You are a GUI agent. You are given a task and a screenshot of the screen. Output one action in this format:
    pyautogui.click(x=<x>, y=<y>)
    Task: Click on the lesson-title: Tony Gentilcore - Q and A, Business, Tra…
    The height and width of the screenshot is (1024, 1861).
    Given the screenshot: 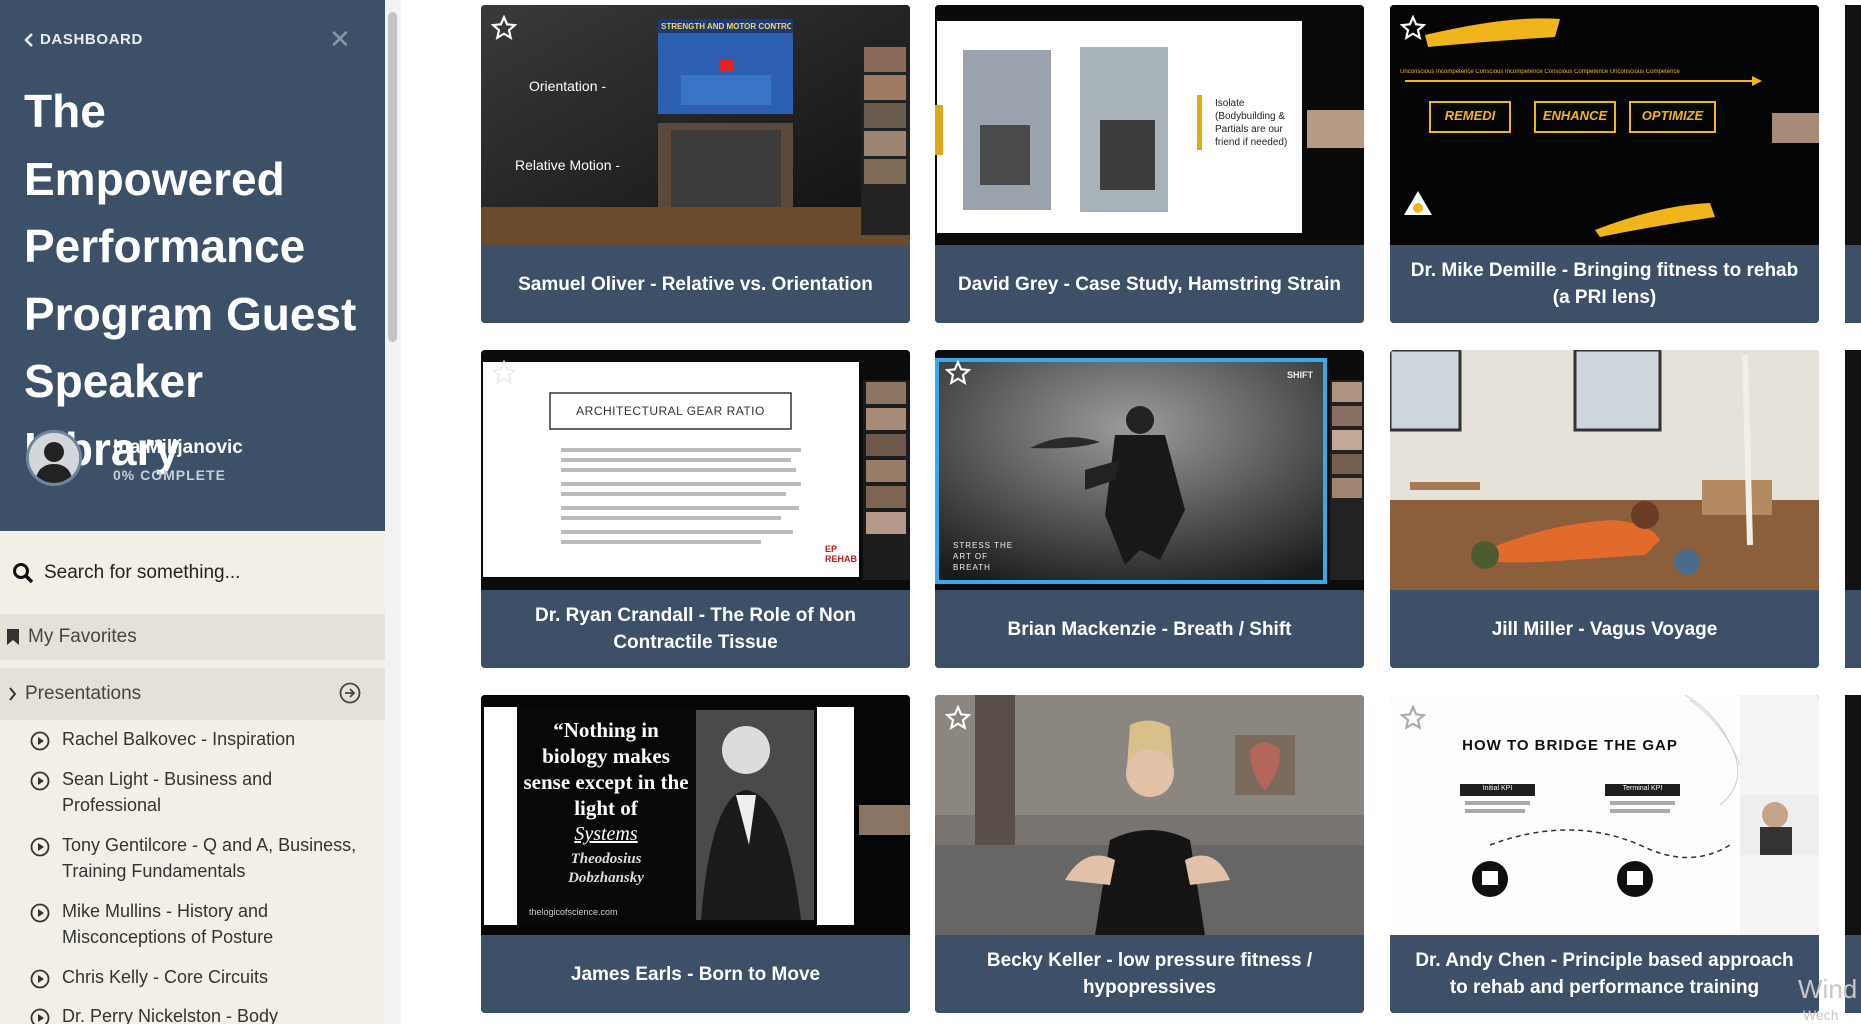 What is the action you would take?
    pyautogui.click(x=209, y=858)
    